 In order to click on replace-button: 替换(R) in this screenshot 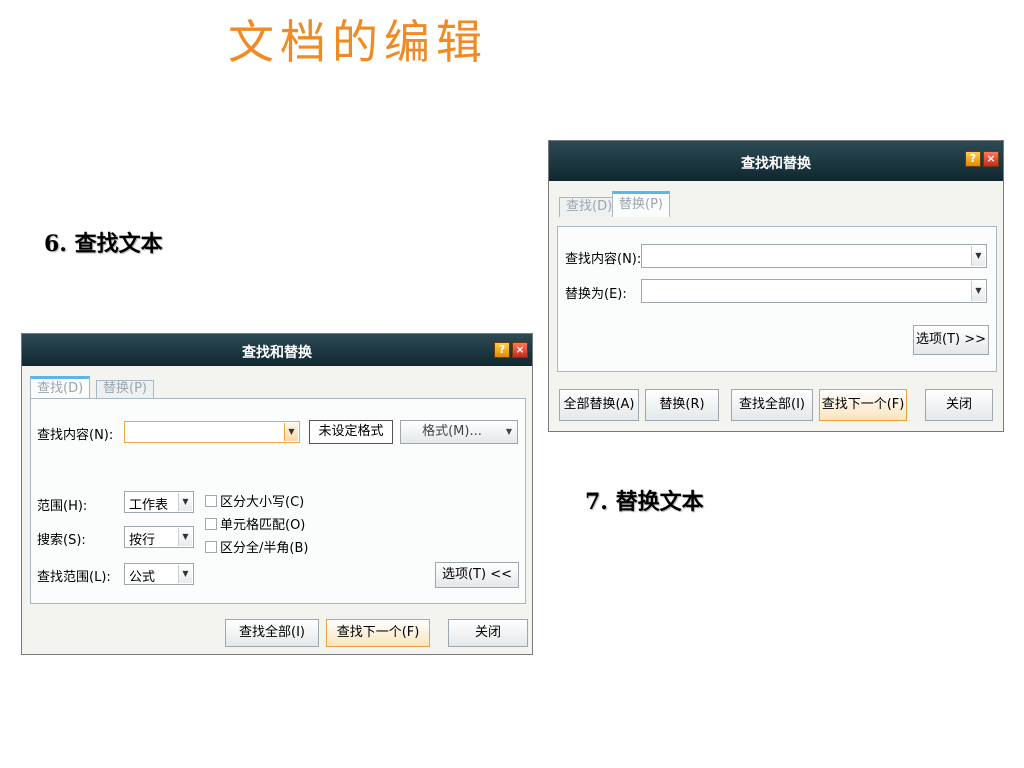, I will do `click(682, 405)`.